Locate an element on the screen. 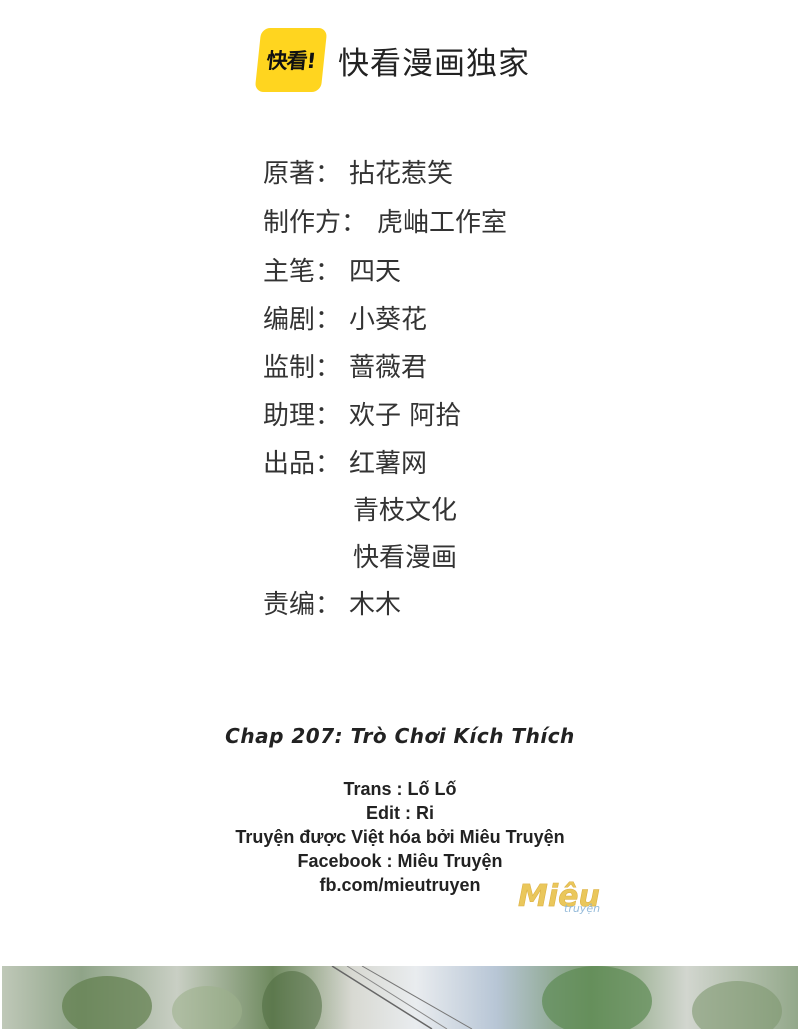 Image resolution: width=800 pixels, height=1029 pixels. credit-role: 编剧： is located at coordinates (302, 320).